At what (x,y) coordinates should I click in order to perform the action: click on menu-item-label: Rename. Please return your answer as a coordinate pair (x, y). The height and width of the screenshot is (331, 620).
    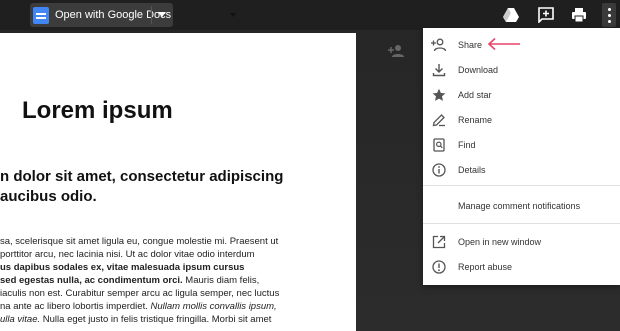
    Looking at the image, I should click on (475, 120).